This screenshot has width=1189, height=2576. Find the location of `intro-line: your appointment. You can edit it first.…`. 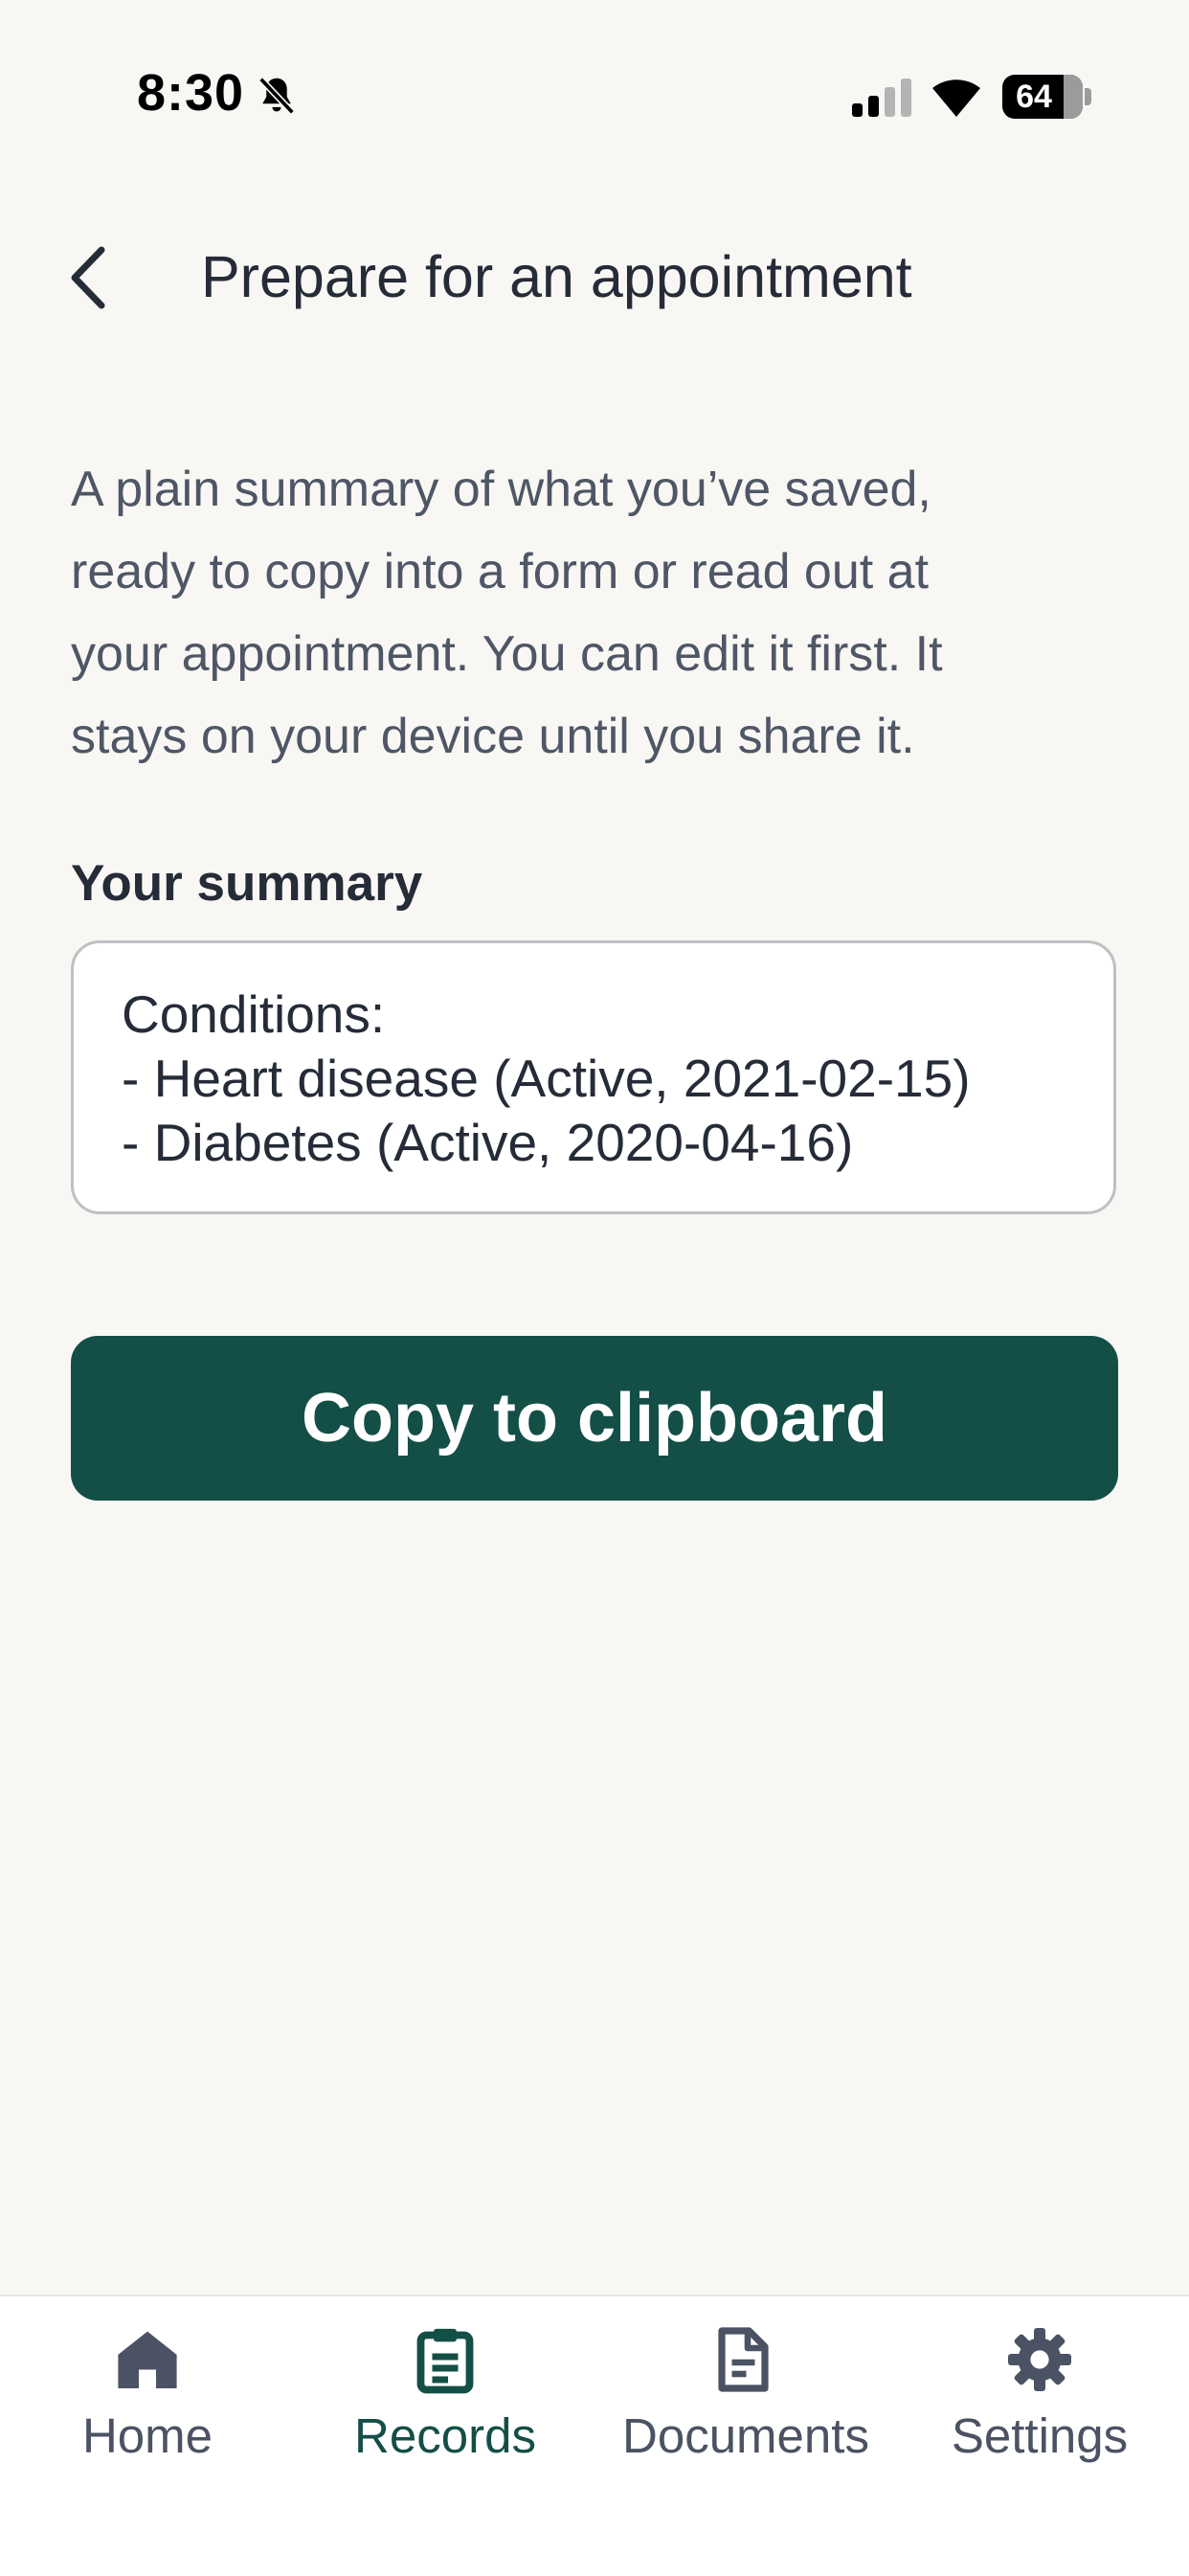

intro-line: your appointment. You can edit it first.… is located at coordinates (507, 654).